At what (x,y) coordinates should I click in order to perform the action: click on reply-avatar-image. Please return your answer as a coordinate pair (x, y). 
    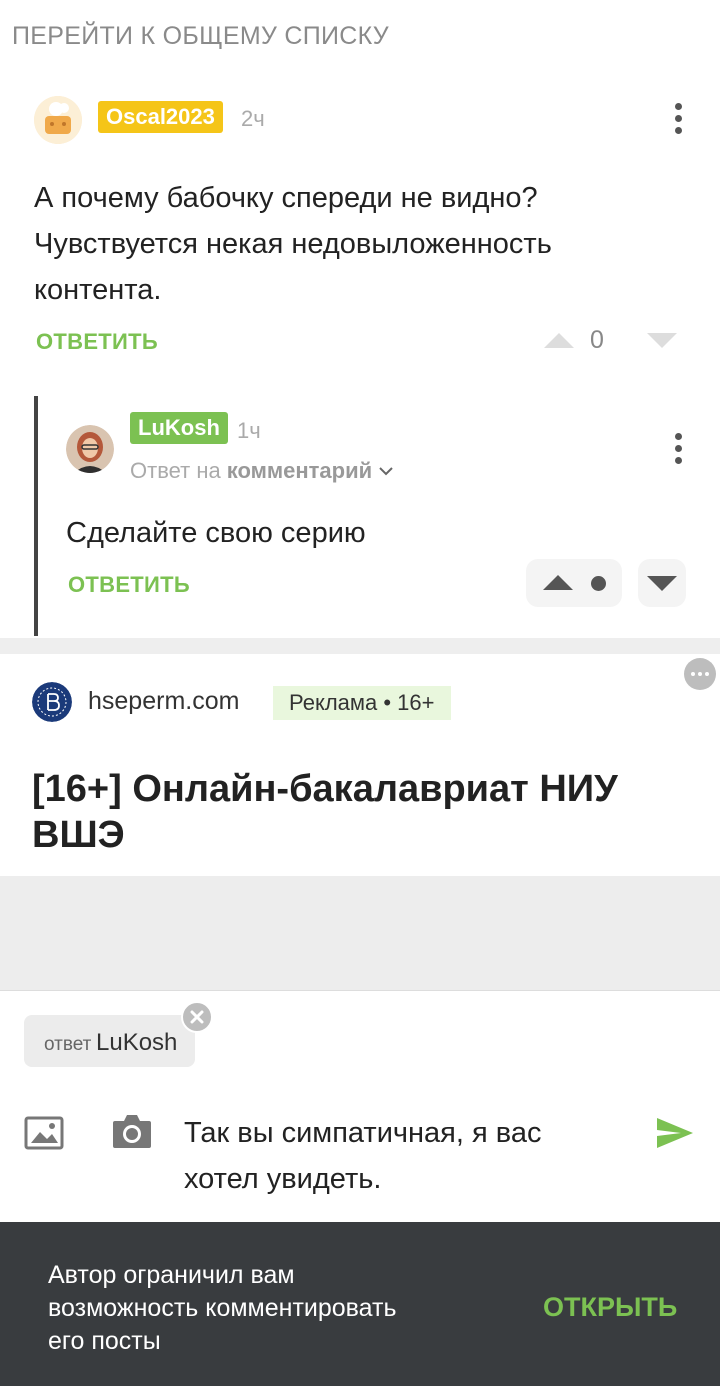
    Looking at the image, I should click on (90, 449).